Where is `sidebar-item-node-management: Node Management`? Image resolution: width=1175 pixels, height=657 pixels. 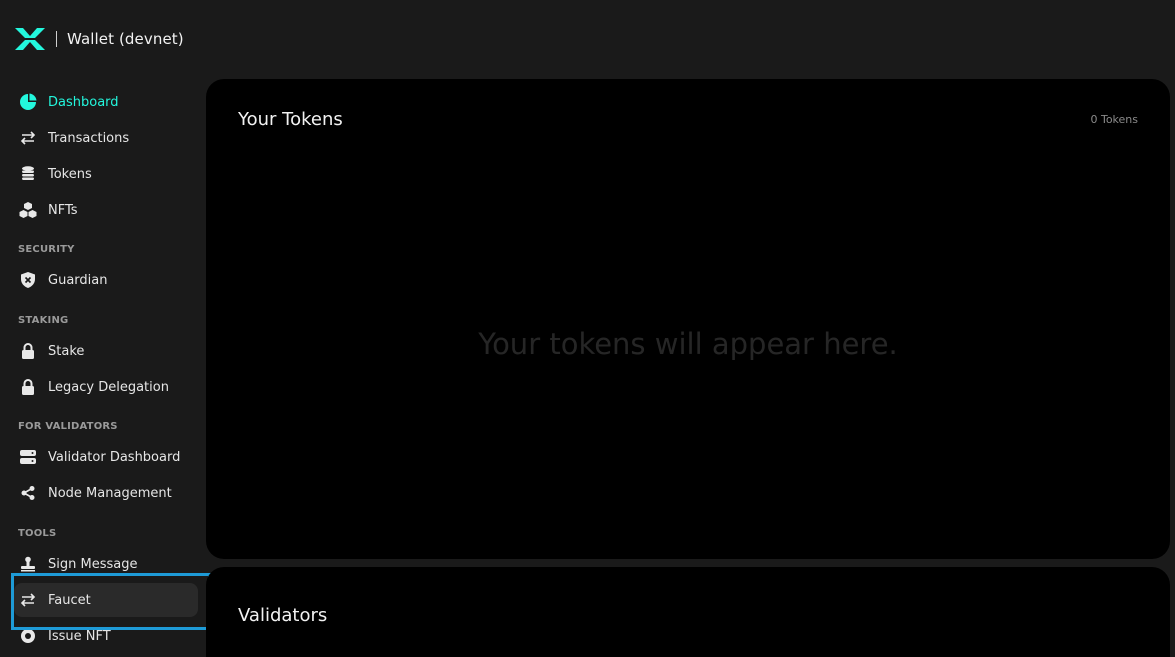
sidebar-item-node-management: Node Management is located at coordinates (106, 493).